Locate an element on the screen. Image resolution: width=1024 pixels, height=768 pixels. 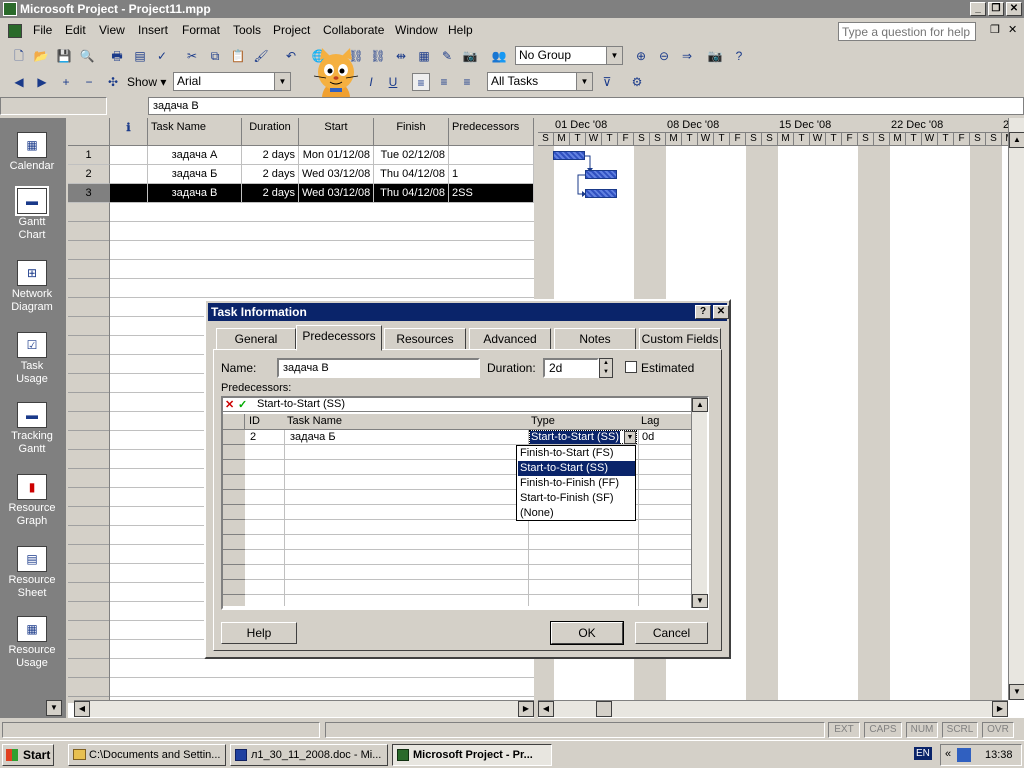
doc-close-icon: ✕ is located at coordinates (1012, 29).